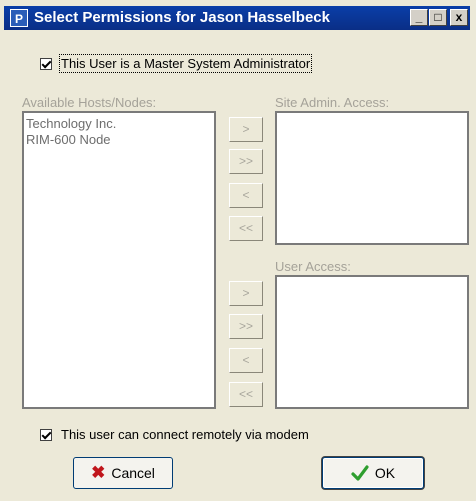  I want to click on add-all-user-access-button: >>, so click(246, 326).